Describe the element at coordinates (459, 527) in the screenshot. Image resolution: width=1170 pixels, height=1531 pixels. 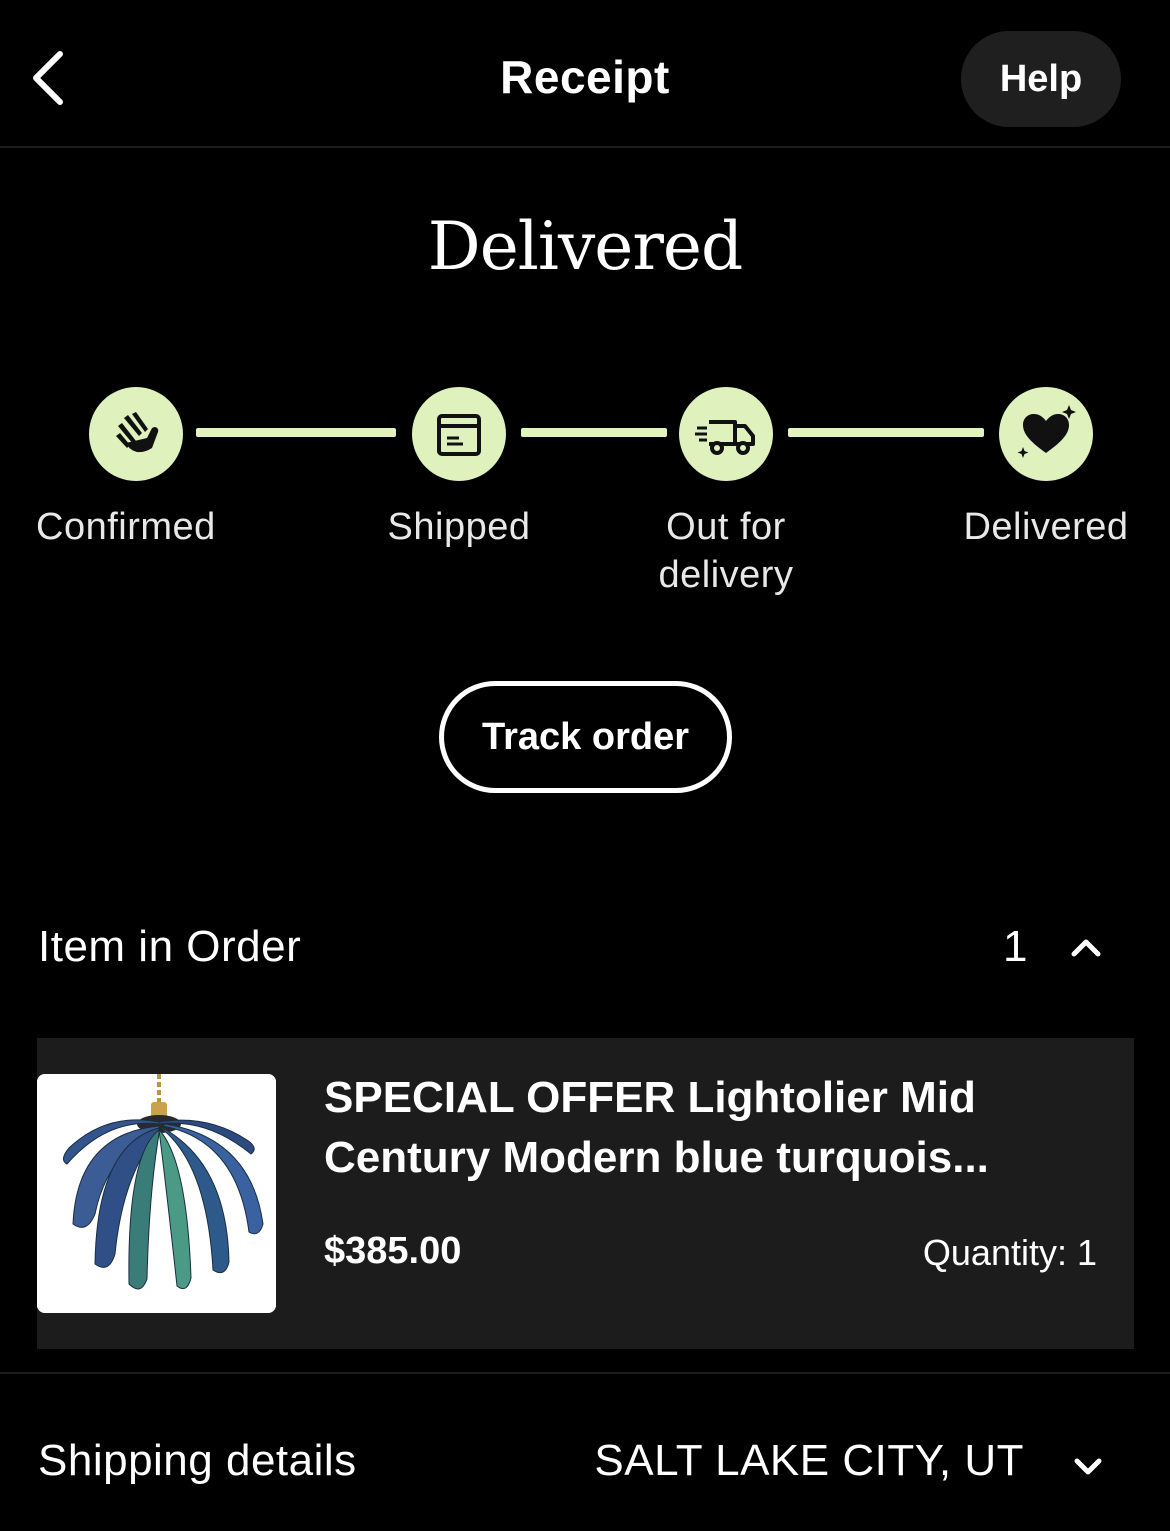
I see `step-label-shipped: Shipped` at that location.